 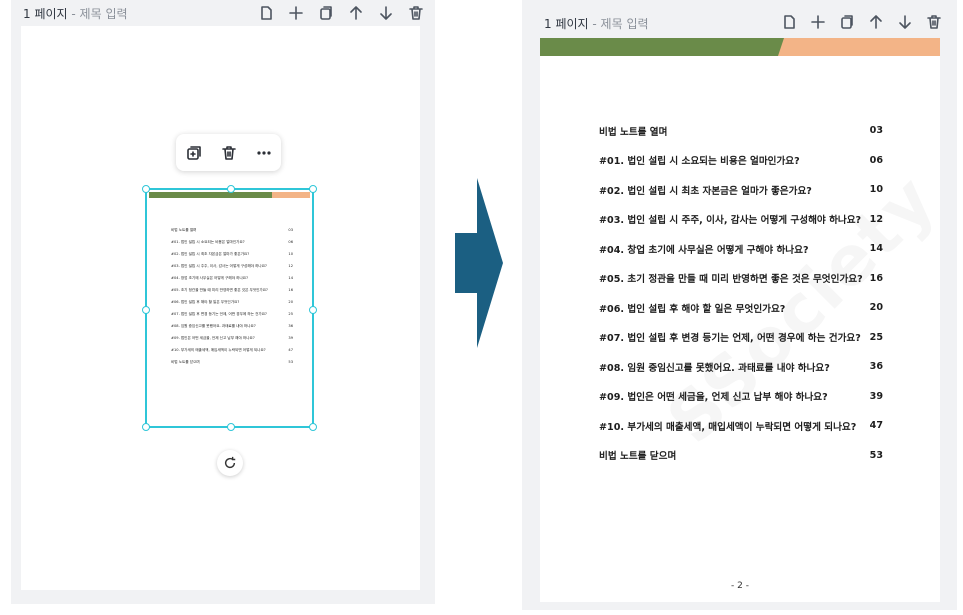 I want to click on resize-handle-top-right, so click(x=313, y=189).